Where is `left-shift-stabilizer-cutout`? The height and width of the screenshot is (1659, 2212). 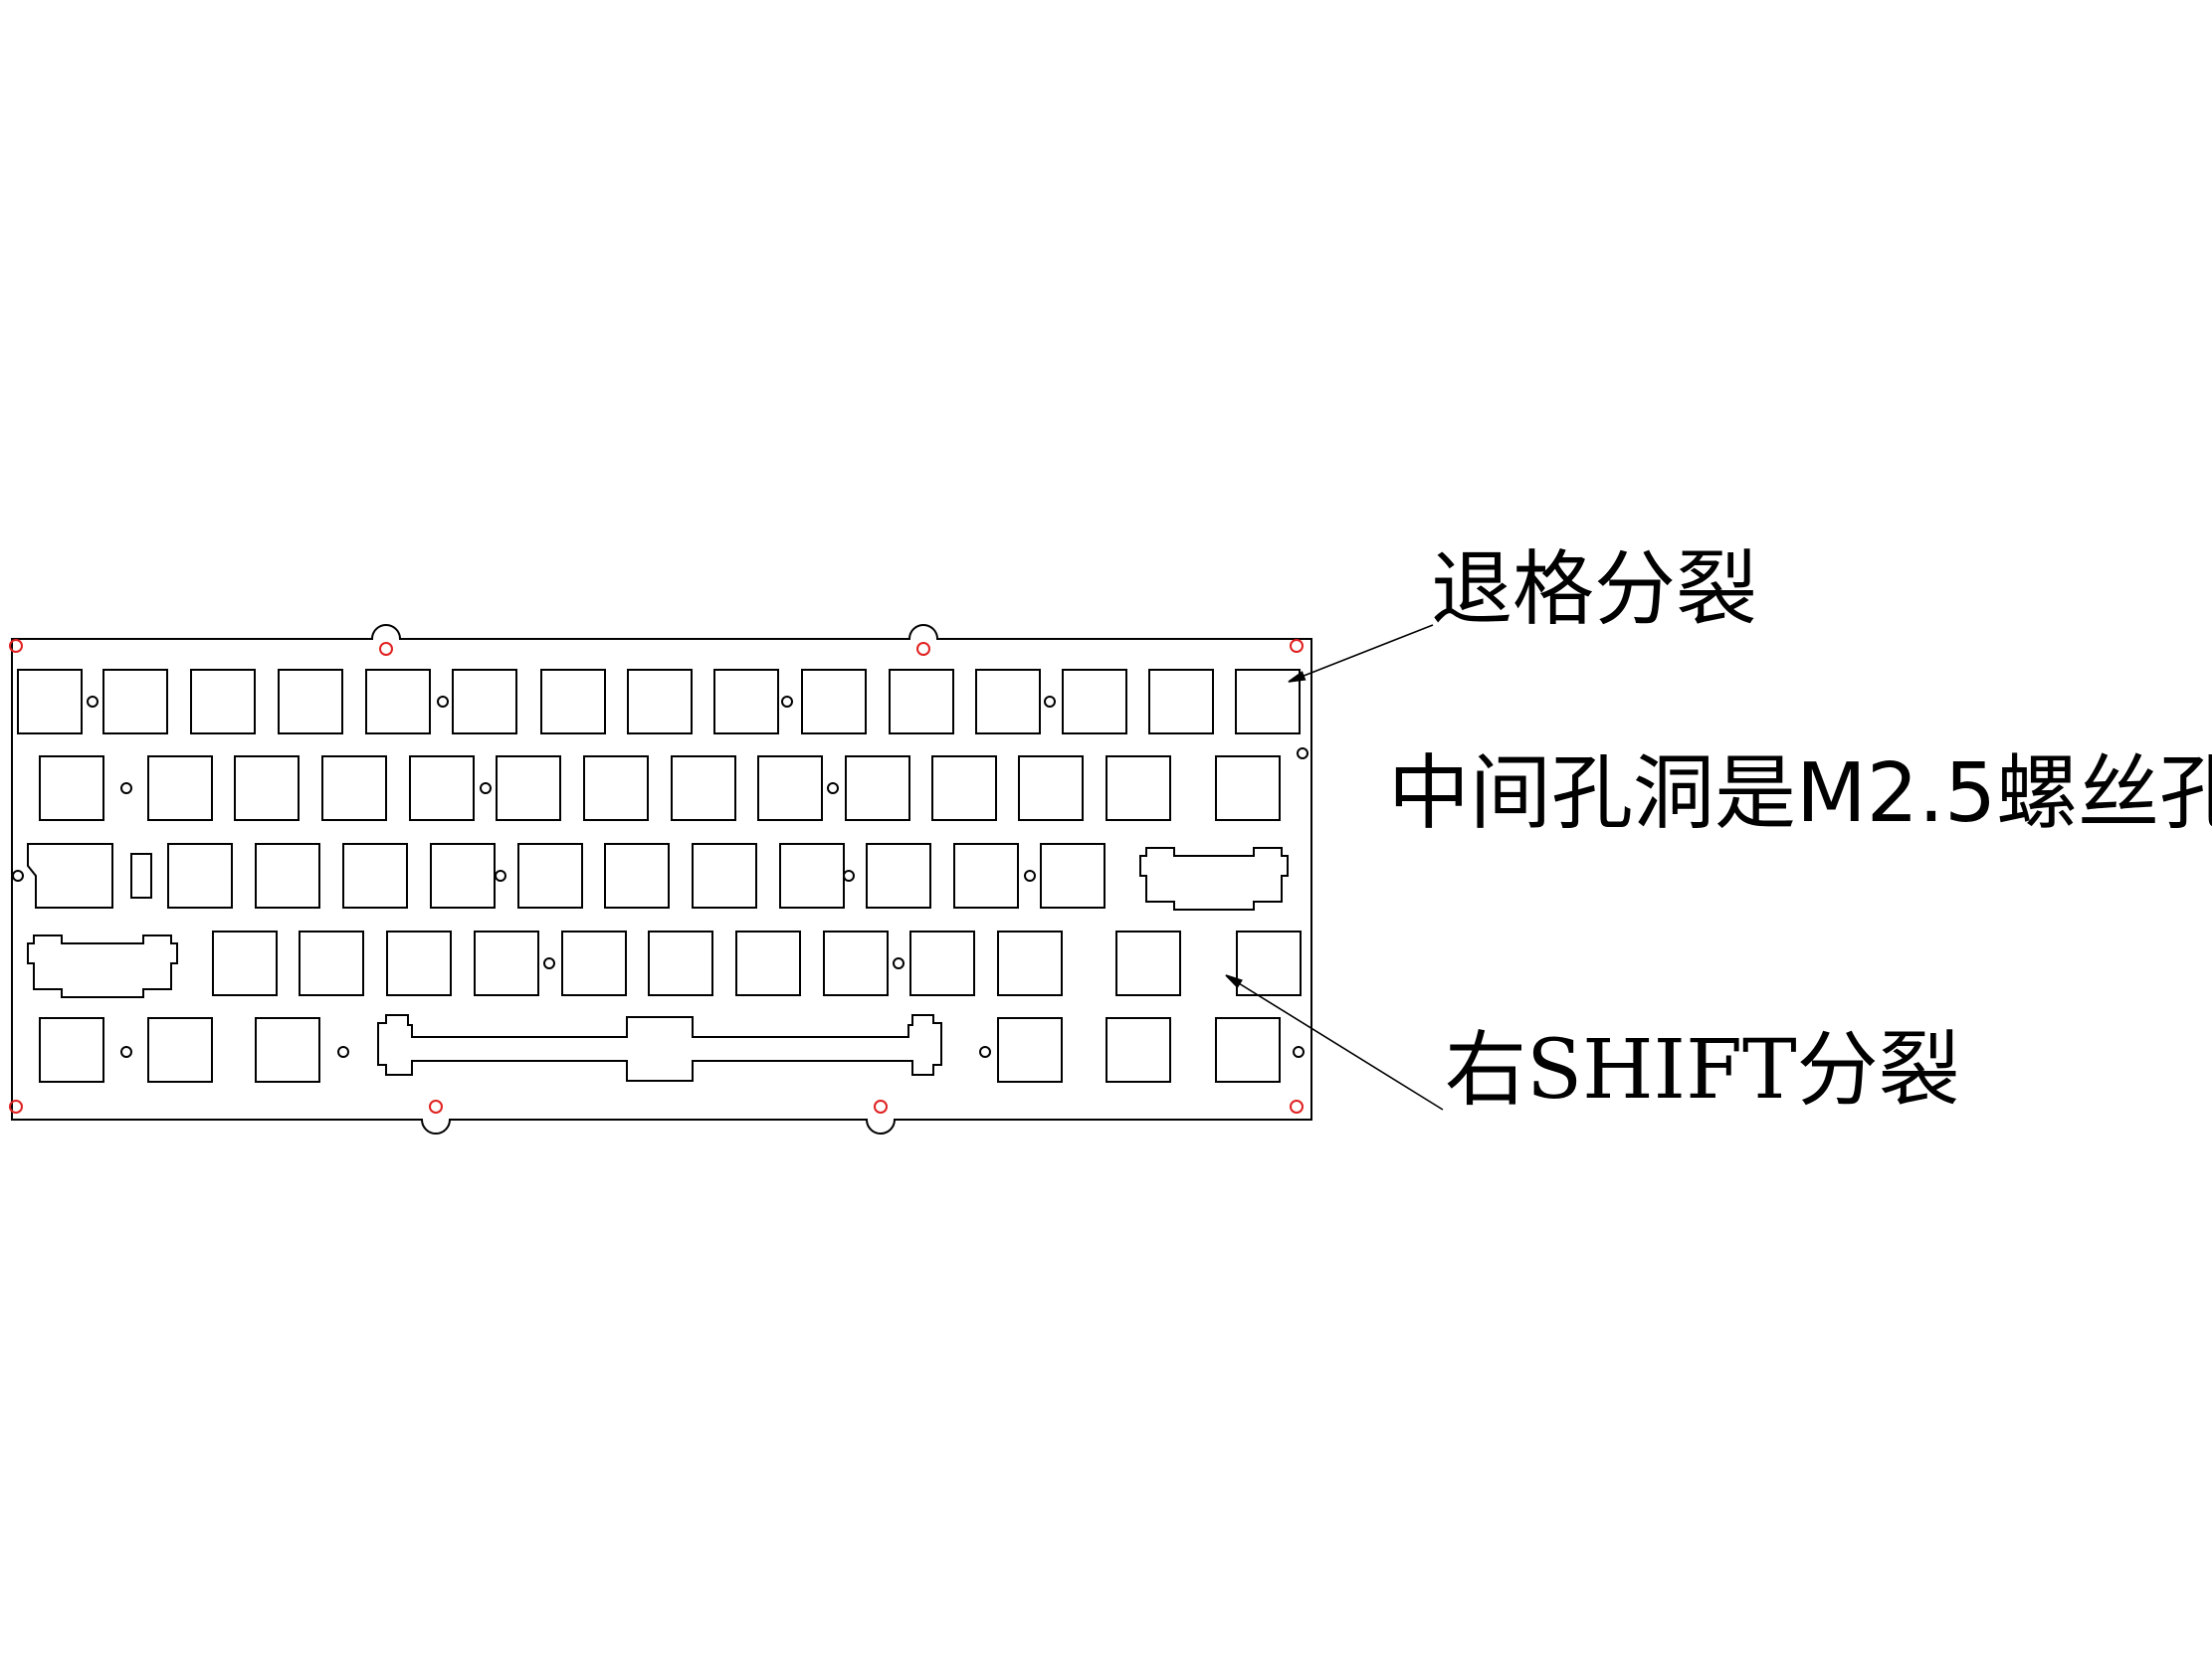 left-shift-stabilizer-cutout is located at coordinates (102, 966).